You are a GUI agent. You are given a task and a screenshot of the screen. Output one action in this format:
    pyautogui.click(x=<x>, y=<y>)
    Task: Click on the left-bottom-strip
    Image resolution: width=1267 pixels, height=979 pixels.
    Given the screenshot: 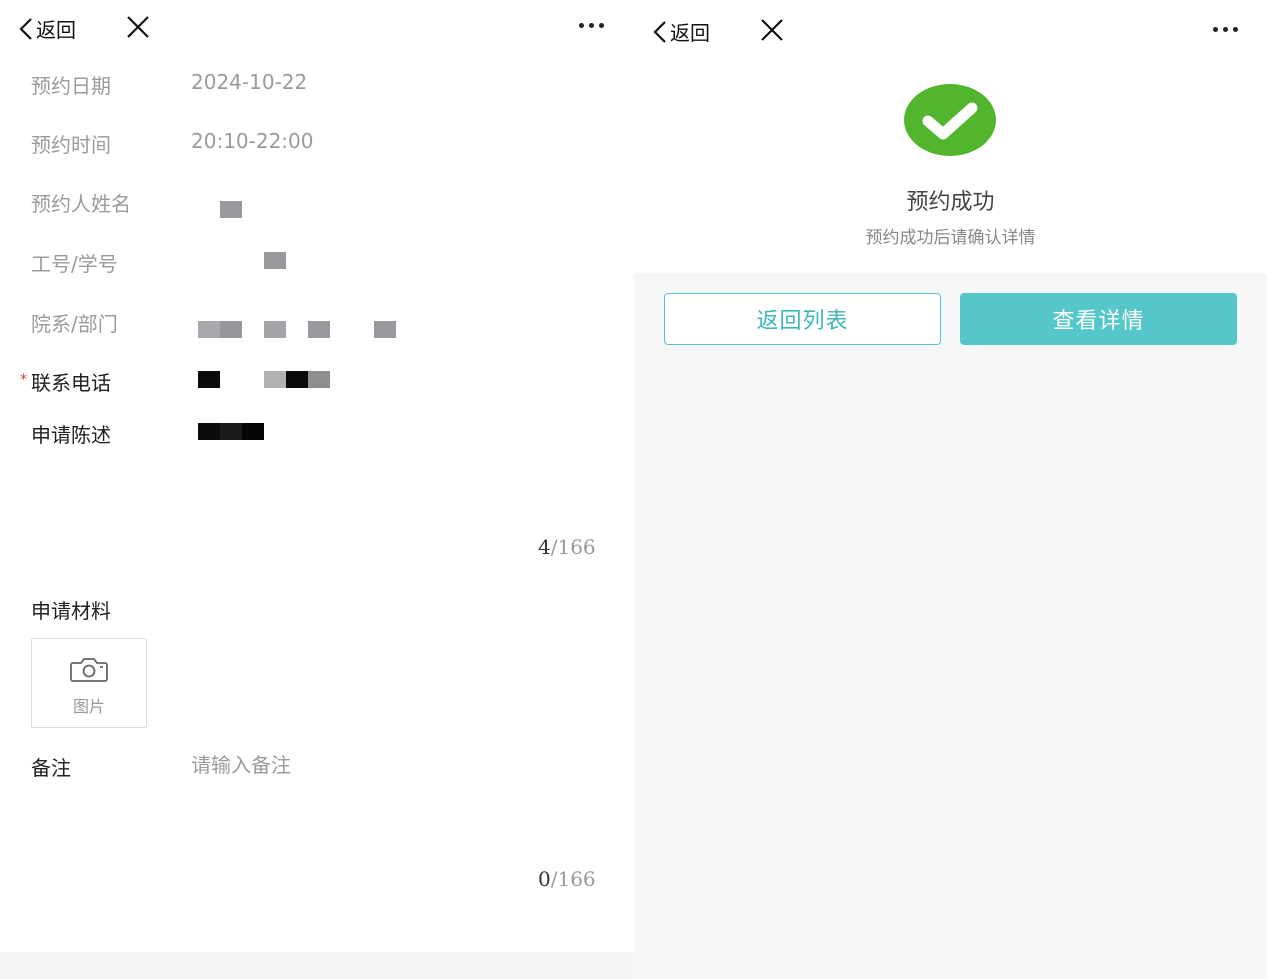 What is the action you would take?
    pyautogui.click(x=317, y=965)
    